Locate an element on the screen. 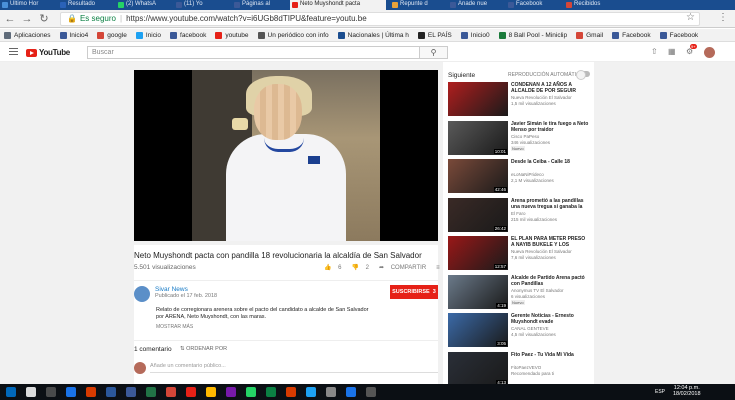 The width and height of the screenshot is (735, 400). subscribe-button: SUSCRIBIRSE 3 is located at coordinates (414, 292).